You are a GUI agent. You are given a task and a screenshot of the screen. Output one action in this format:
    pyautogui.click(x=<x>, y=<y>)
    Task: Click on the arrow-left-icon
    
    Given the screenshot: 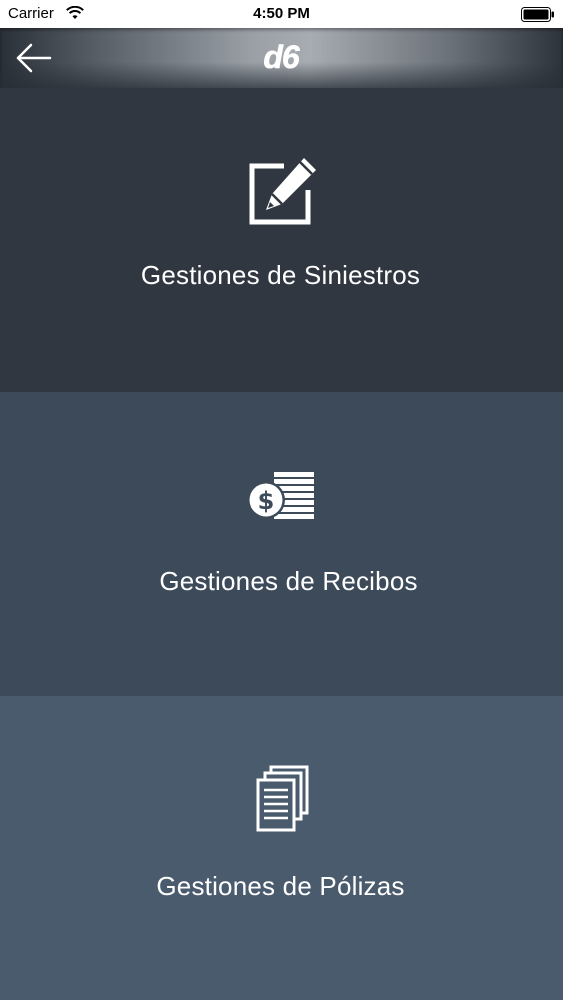 What is the action you would take?
    pyautogui.click(x=34, y=58)
    